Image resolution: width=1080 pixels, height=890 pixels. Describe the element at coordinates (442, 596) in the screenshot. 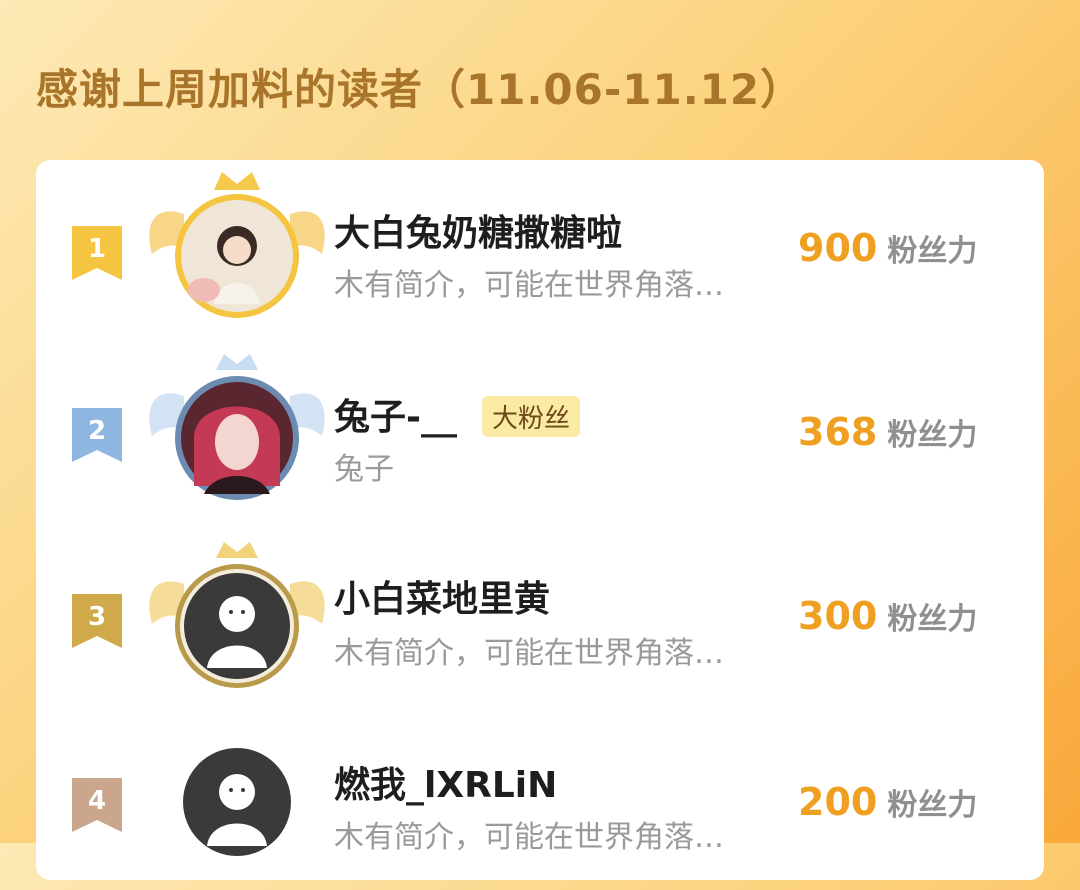

I see `reader-name: 小白菜地里黄` at that location.